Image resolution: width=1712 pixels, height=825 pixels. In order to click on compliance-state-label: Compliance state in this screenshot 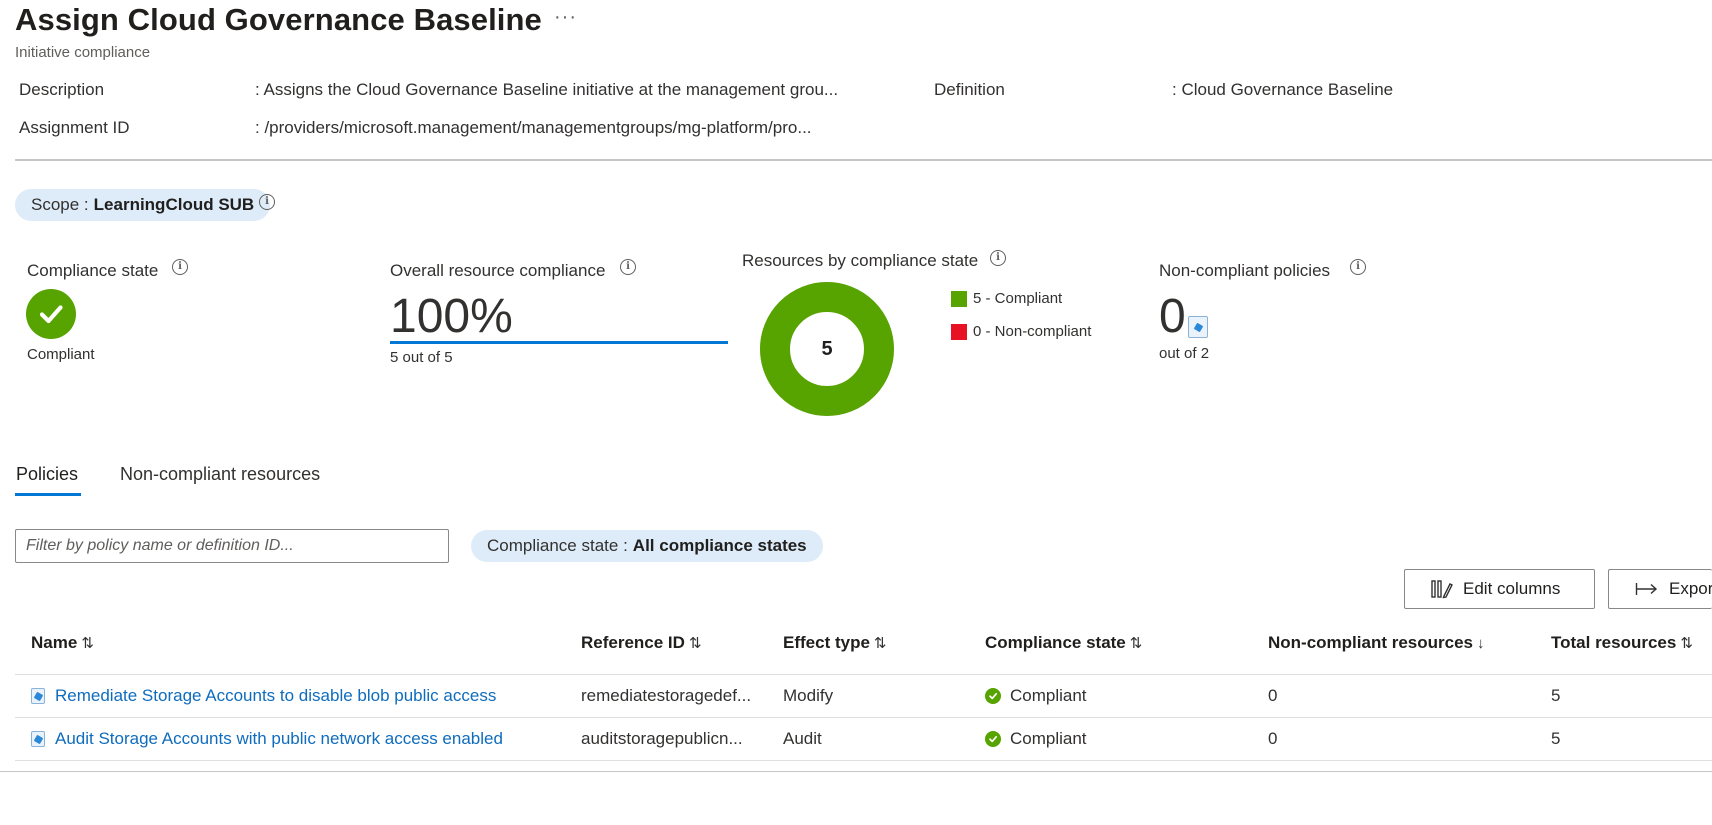, I will do `click(93, 270)`.